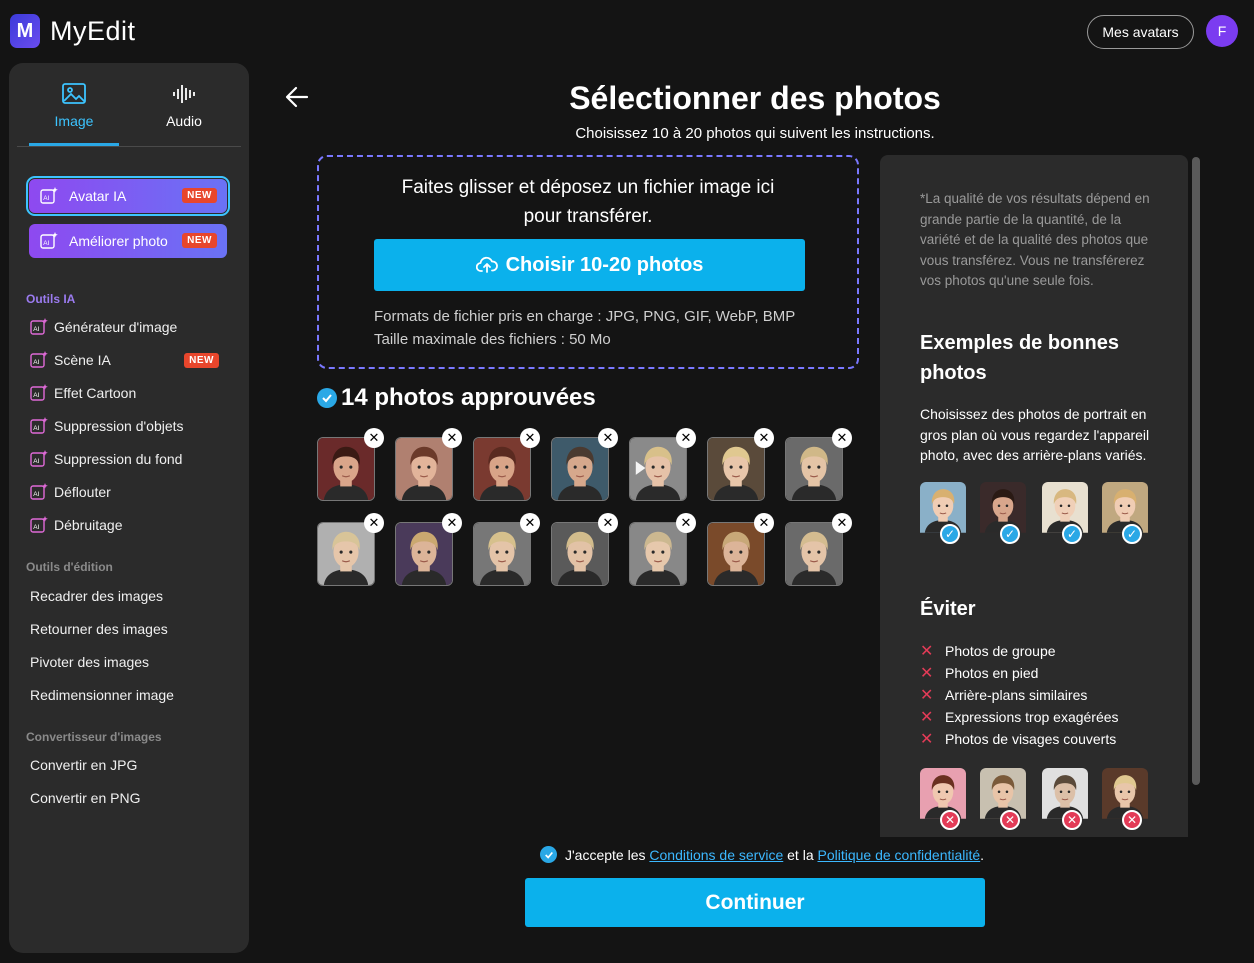 The width and height of the screenshot is (1254, 963). Describe the element at coordinates (129, 393) in the screenshot. I see `sidebar-item-effet-cartoon: AI Effet Cartoon` at that location.